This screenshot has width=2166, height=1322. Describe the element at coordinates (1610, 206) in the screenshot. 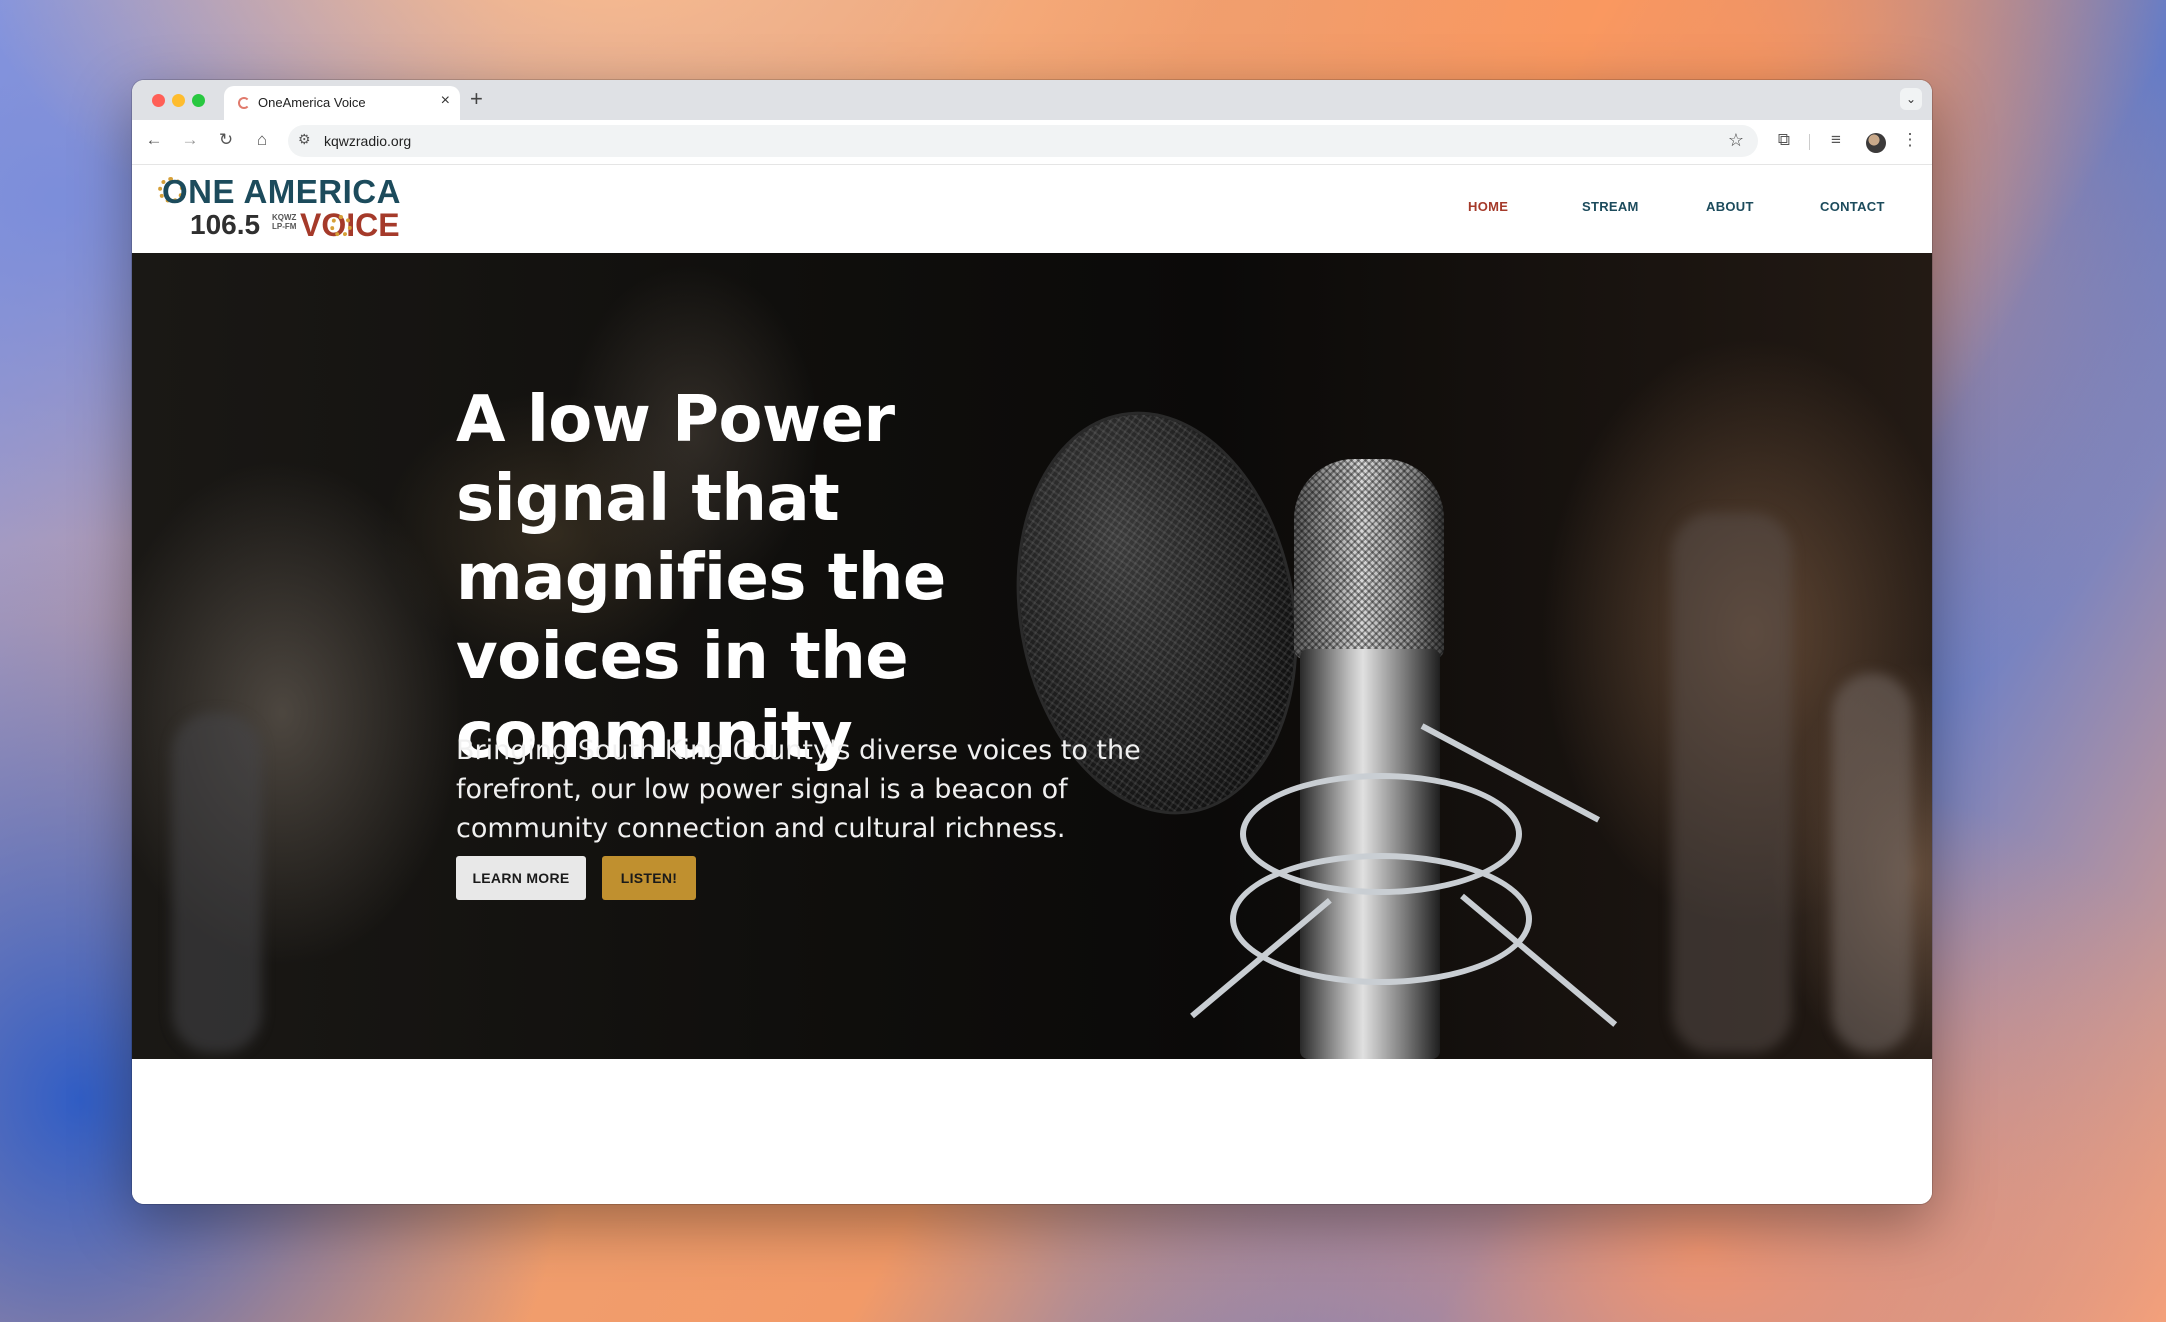

I see `nav-stream: STREAM` at that location.